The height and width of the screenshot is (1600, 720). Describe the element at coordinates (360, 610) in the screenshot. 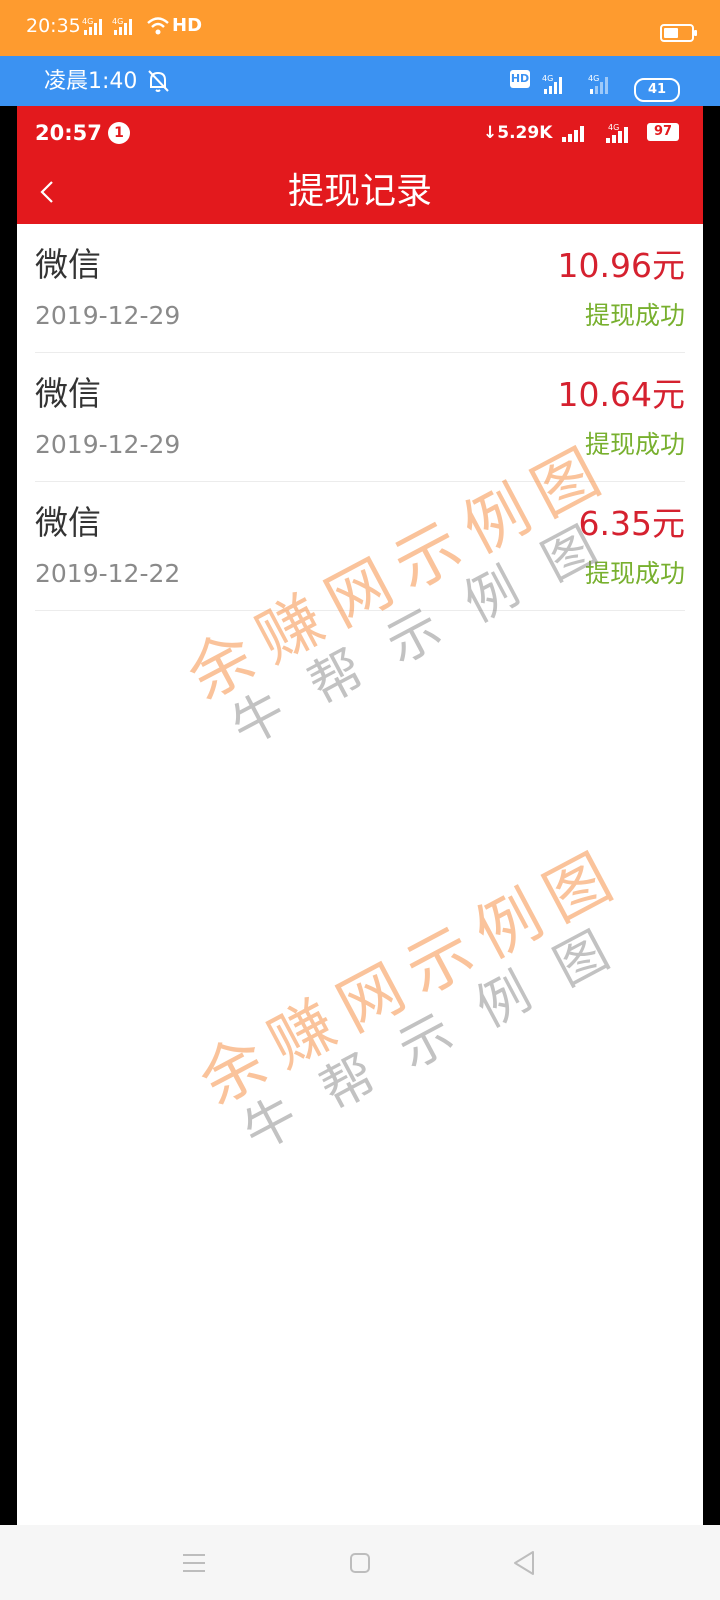

I see `divider` at that location.